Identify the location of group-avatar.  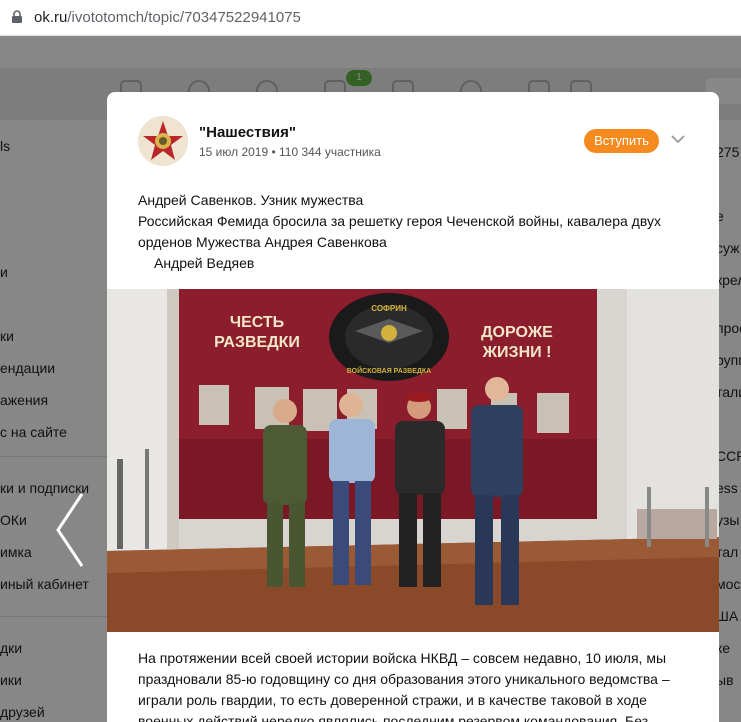
(163, 141).